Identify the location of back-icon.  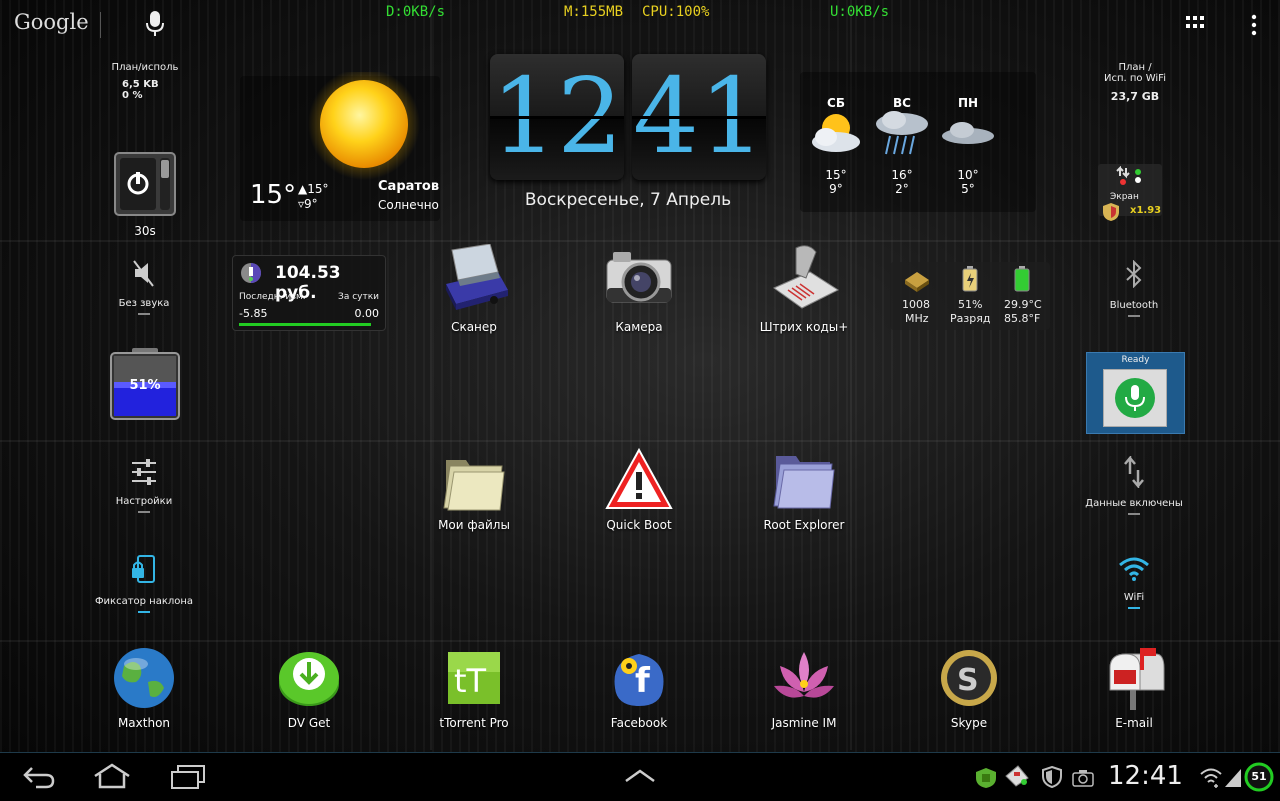
(39, 778).